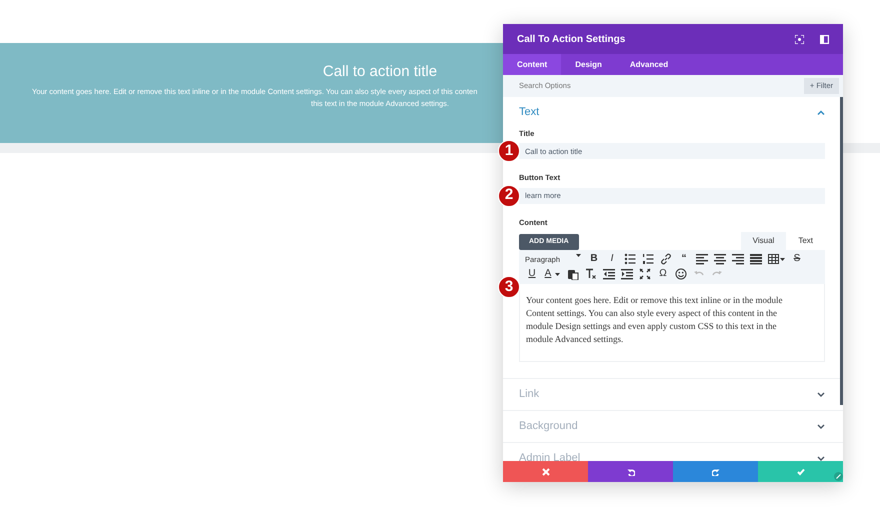 The image size is (880, 512). What do you see at coordinates (774, 259) in the screenshot?
I see `table-icon` at bounding box center [774, 259].